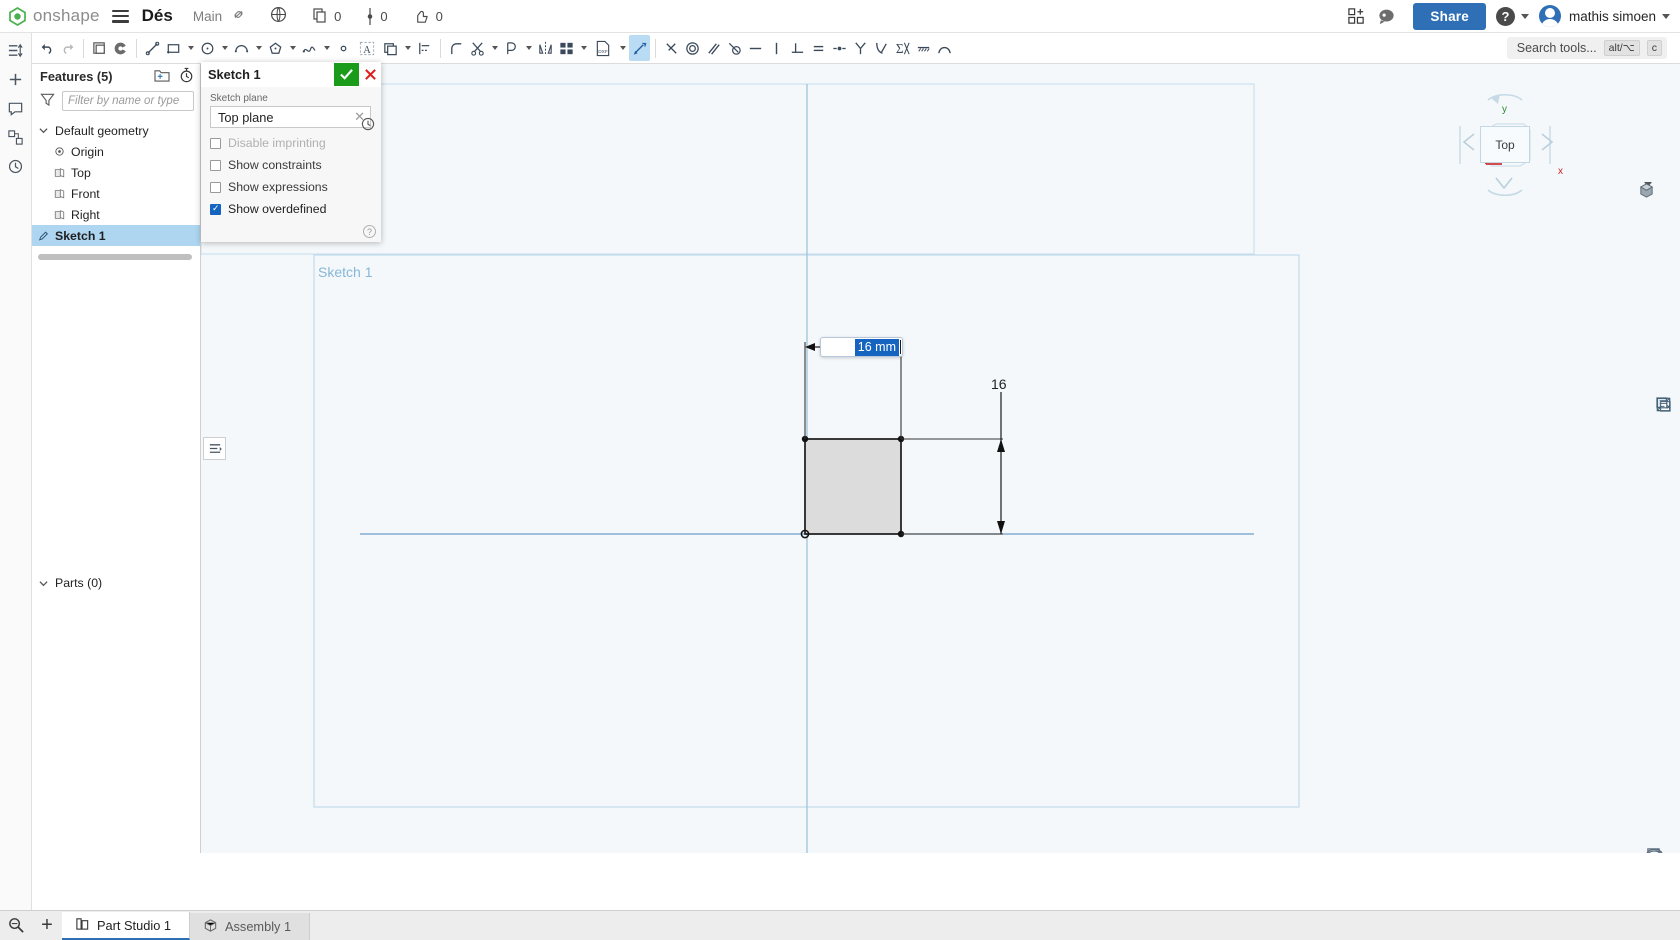 This screenshot has height=940, width=1680. Describe the element at coordinates (407, 48) in the screenshot. I see `offset-chevron-down-icon` at that location.